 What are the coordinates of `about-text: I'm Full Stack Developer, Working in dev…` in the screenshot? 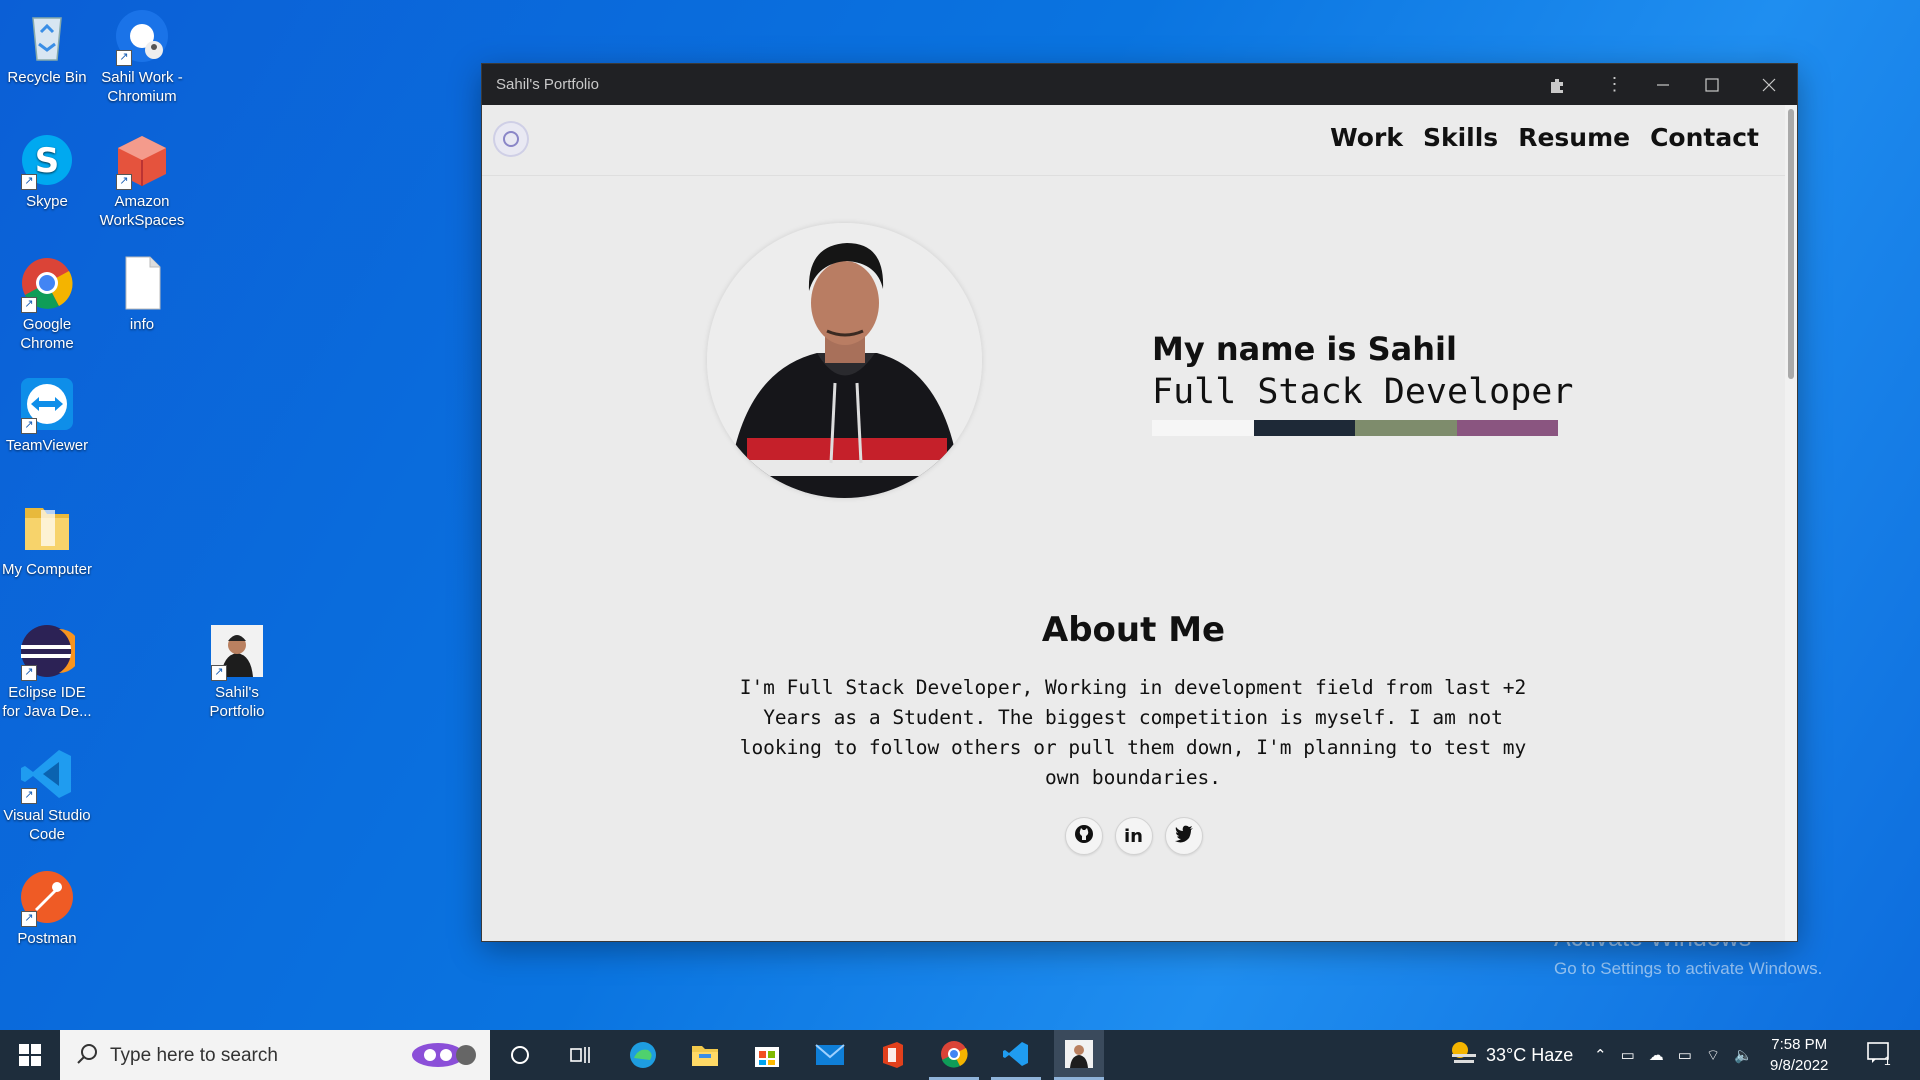 It's located at (1133, 732).